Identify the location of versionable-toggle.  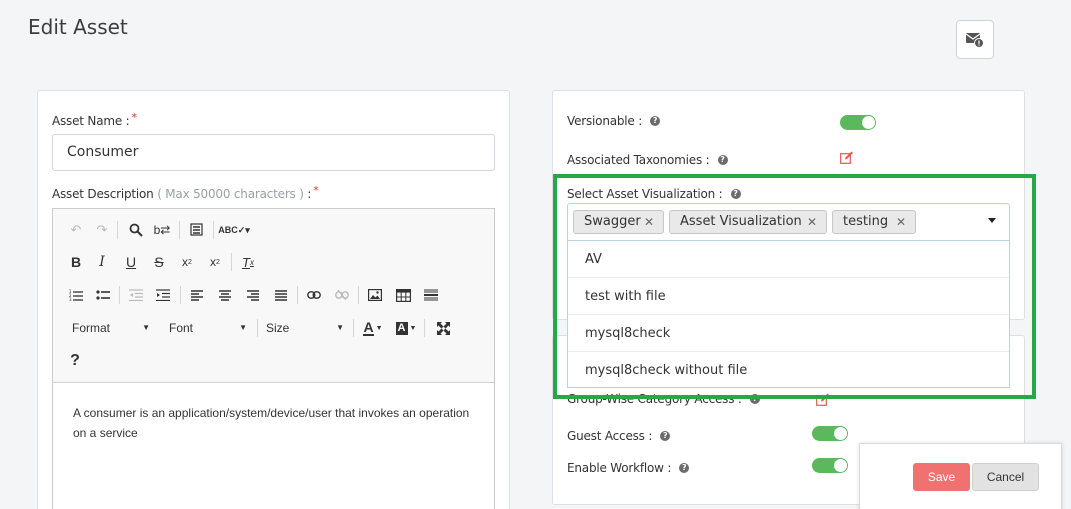
(858, 122).